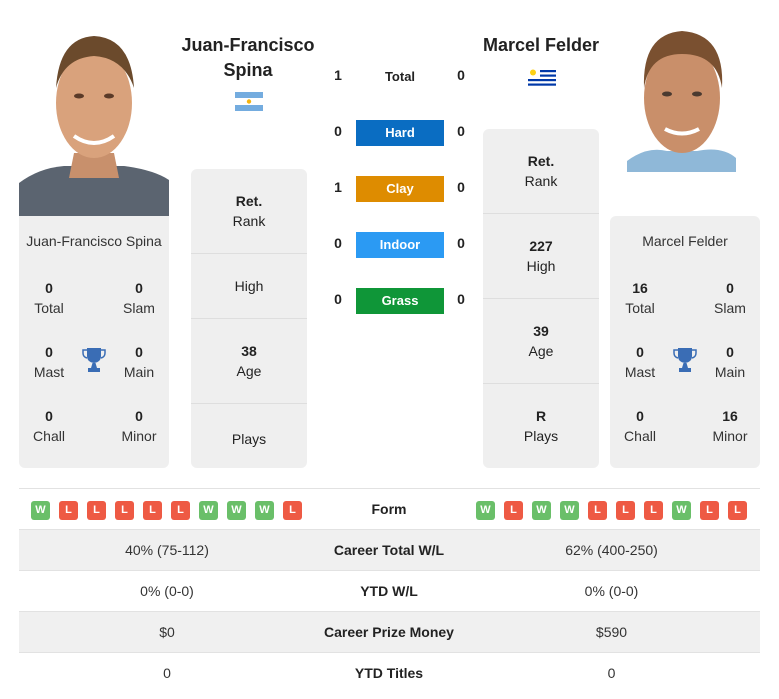 The width and height of the screenshot is (779, 699). I want to click on high-cell: High, so click(249, 286).